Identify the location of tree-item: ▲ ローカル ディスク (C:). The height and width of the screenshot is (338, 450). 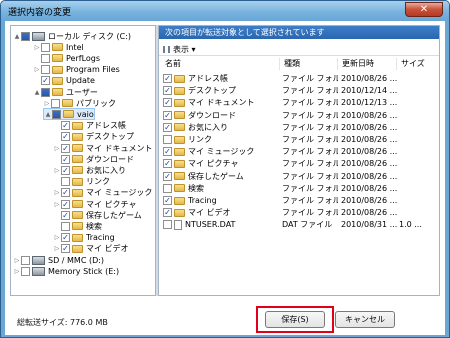
(72, 36).